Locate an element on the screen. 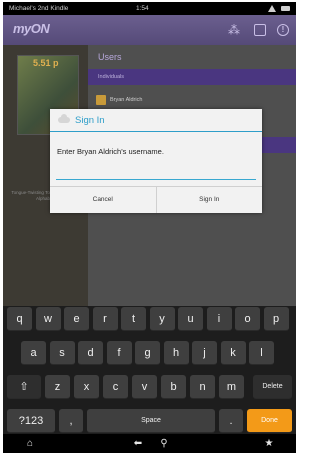  key-d: d is located at coordinates (90, 353).